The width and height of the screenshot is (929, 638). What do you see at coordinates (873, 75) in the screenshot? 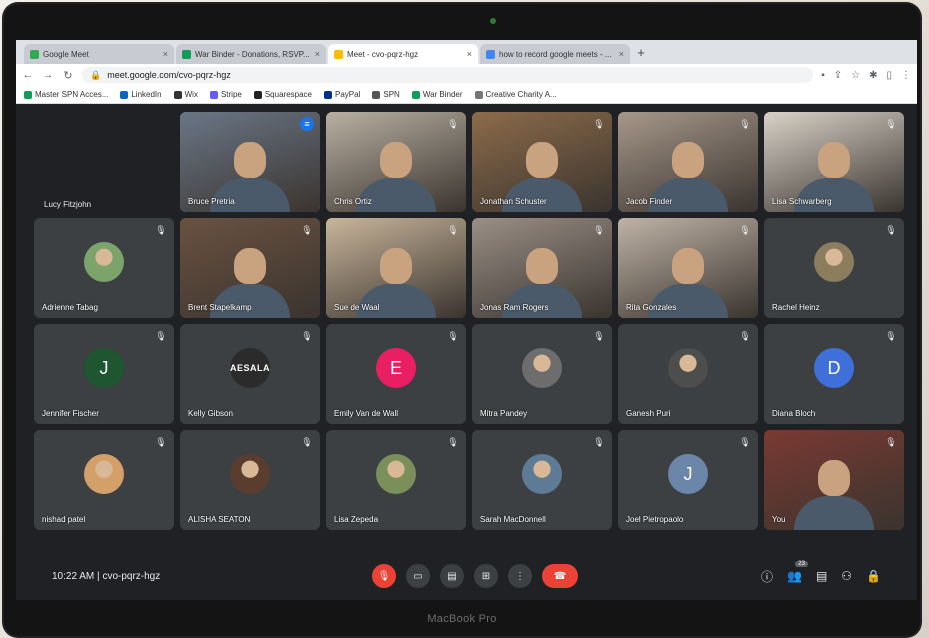
I see `extensions-icon: ✱` at bounding box center [873, 75].